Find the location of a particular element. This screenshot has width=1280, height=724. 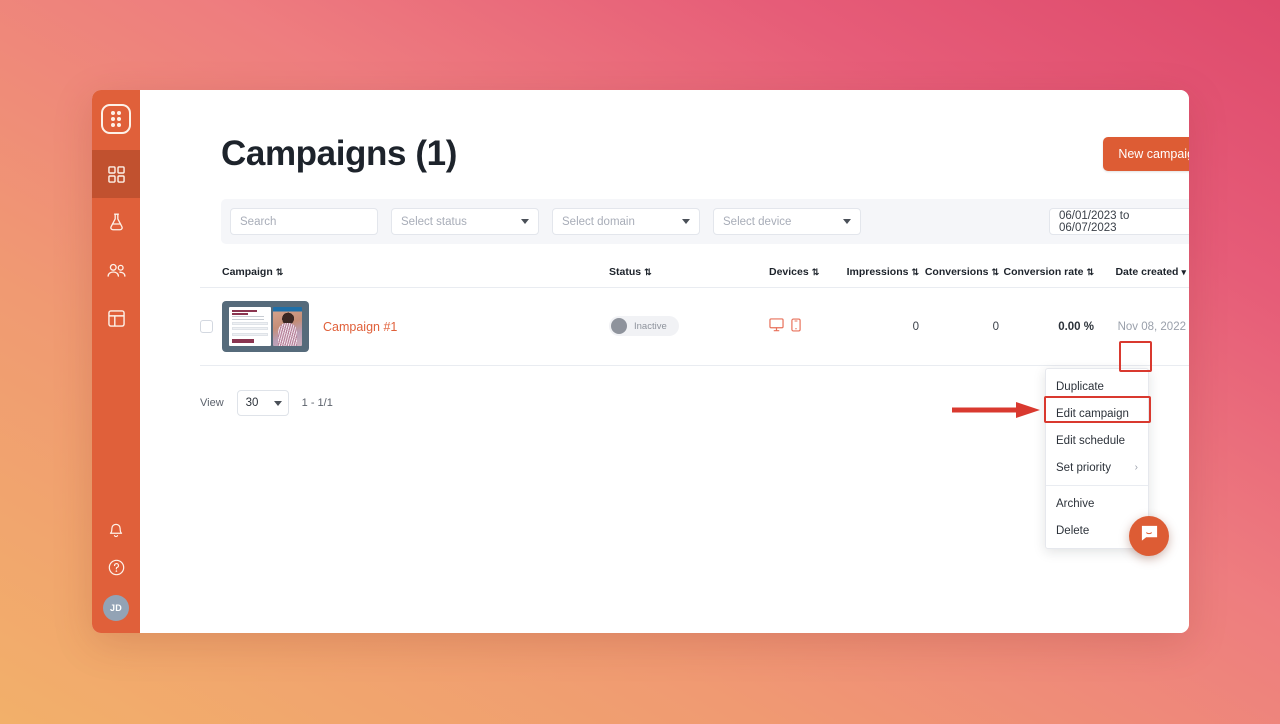

row-actions-cell is located at coordinates (1187, 327).